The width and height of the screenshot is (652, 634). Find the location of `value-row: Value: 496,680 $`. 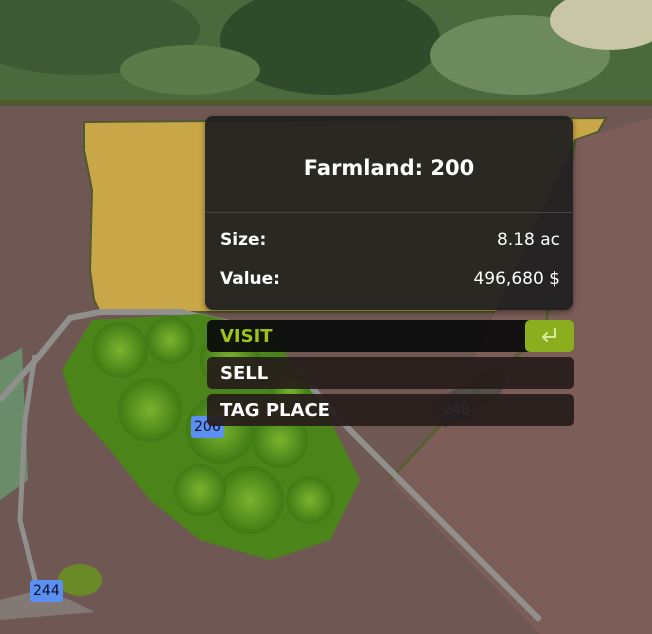

value-row: Value: 496,680 $ is located at coordinates (390, 279).